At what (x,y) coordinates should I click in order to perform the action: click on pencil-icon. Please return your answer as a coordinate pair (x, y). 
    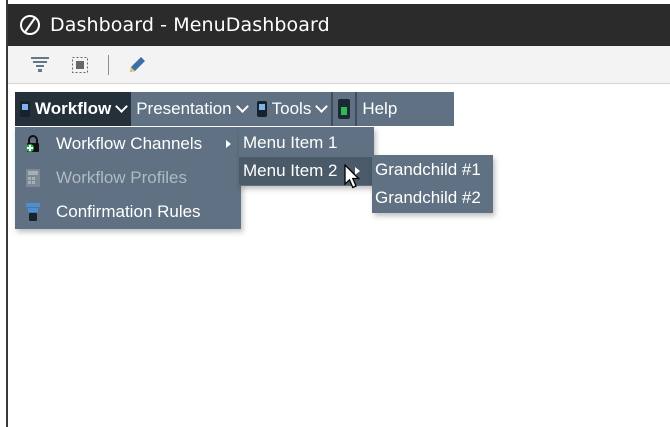
    Looking at the image, I should click on (137, 64).